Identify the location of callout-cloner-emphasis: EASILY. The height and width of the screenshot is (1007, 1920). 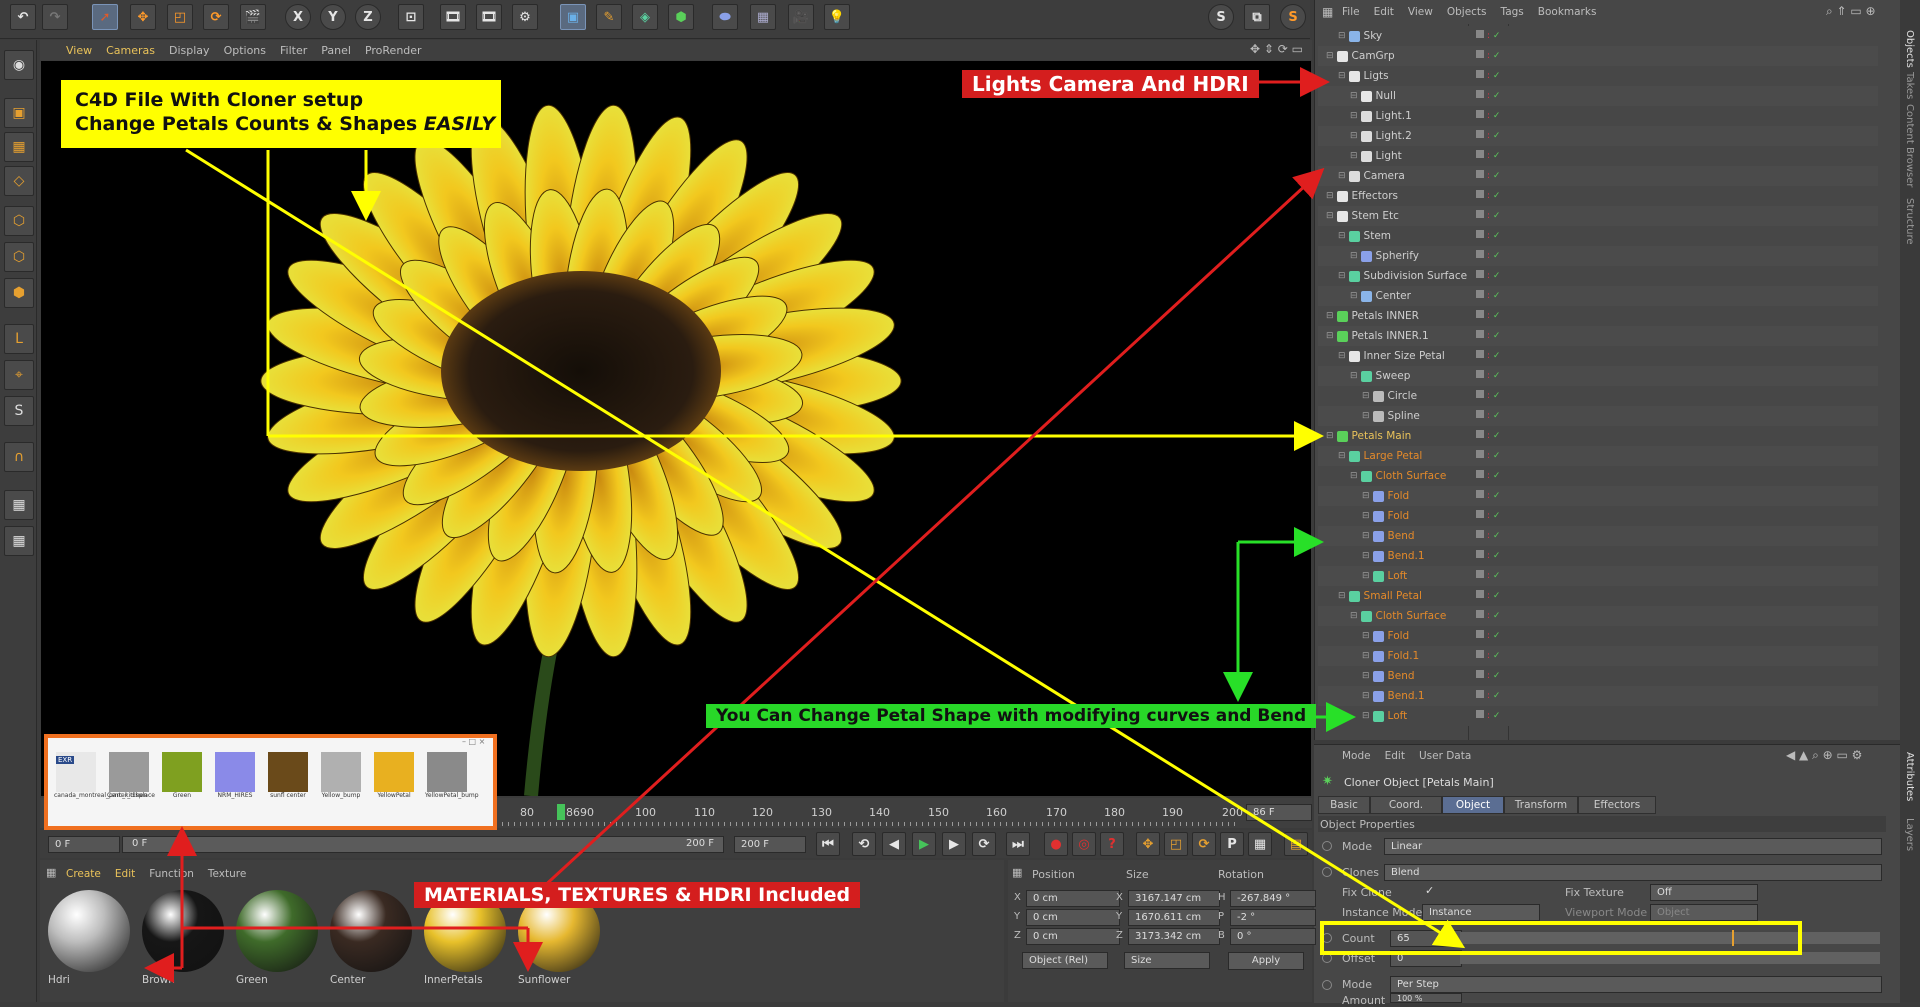
(459, 124).